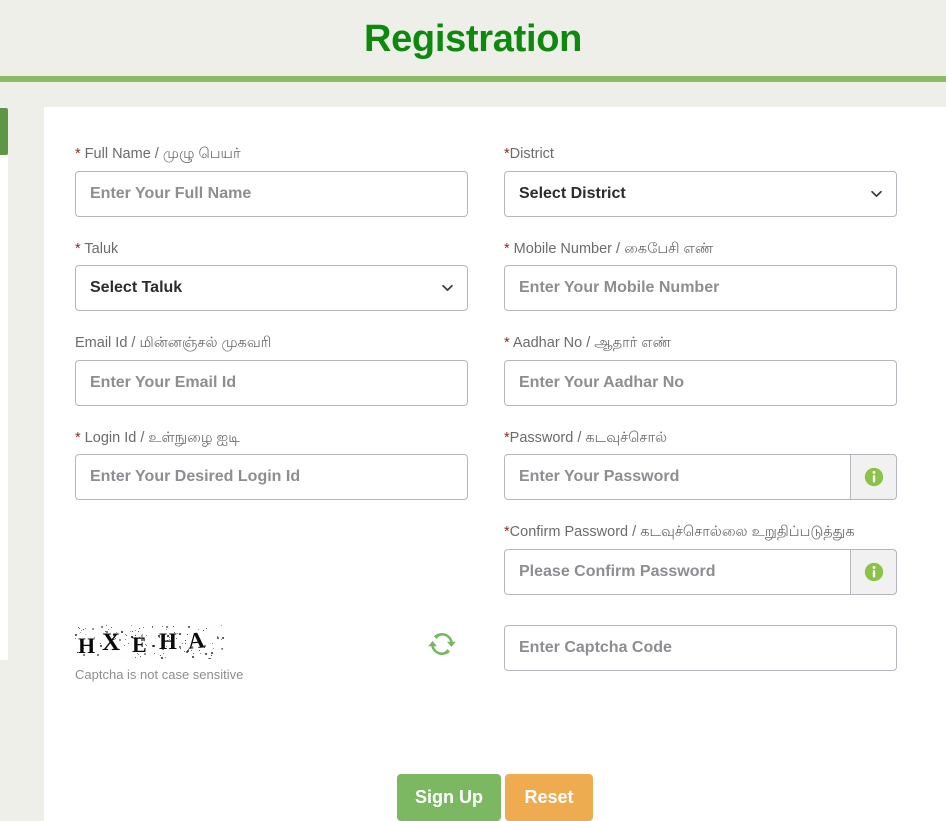  Describe the element at coordinates (588, 437) in the screenshot. I see `label-text: Password / கடவுச்சொல்` at that location.